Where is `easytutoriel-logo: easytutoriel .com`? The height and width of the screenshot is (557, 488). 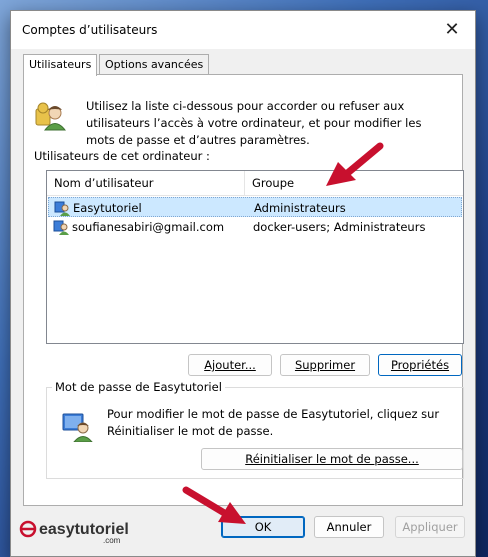 easytutoriel-logo: easytutoriel .com is located at coordinates (79, 531).